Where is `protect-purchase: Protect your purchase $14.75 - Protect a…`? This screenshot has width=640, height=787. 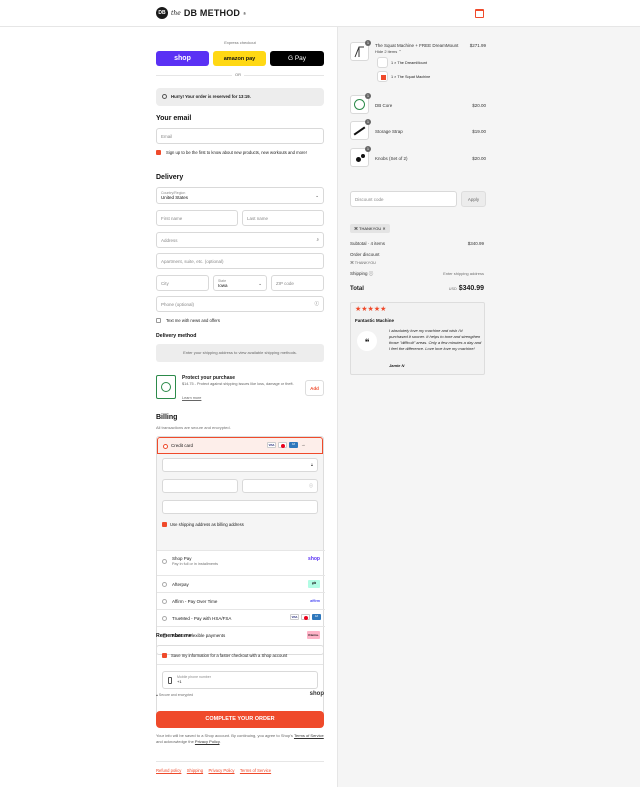
protect-purchase: Protect your purchase $14.75 - Protect a… is located at coordinates (240, 389).